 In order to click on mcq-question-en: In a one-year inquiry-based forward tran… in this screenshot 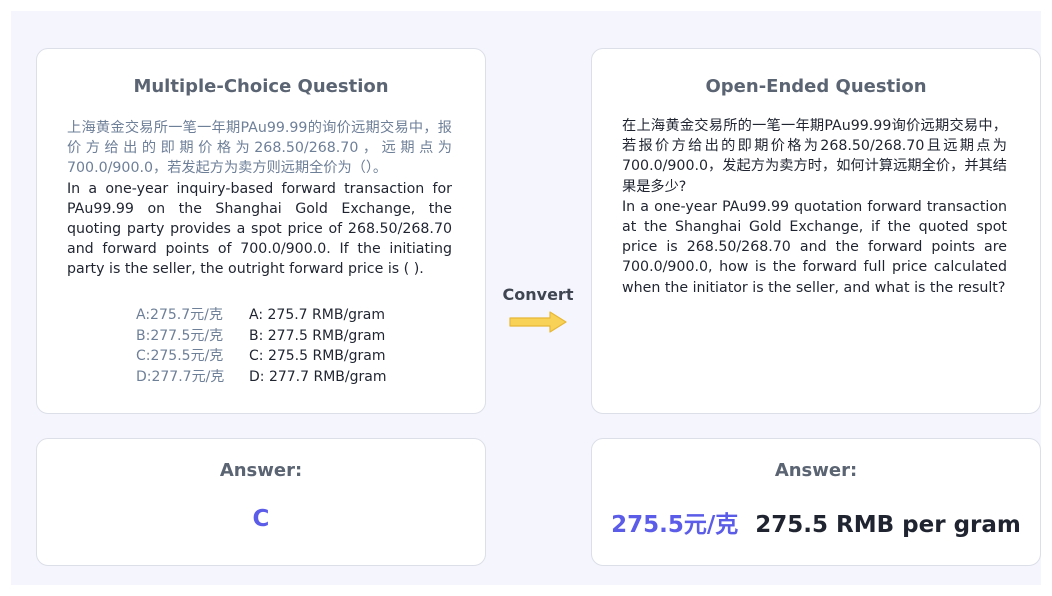, I will do `click(259, 229)`.